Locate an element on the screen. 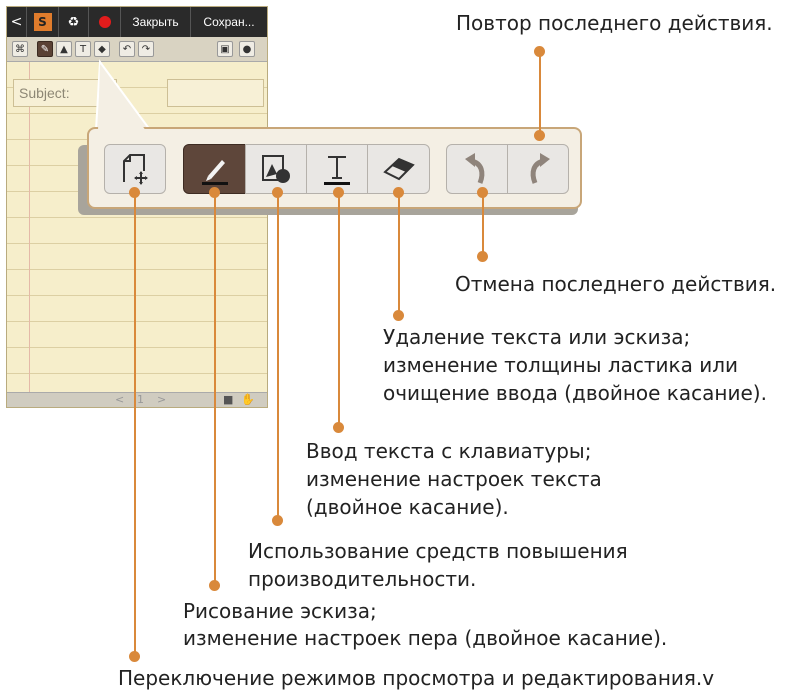  shape-icon: ▲ is located at coordinates (64, 49).